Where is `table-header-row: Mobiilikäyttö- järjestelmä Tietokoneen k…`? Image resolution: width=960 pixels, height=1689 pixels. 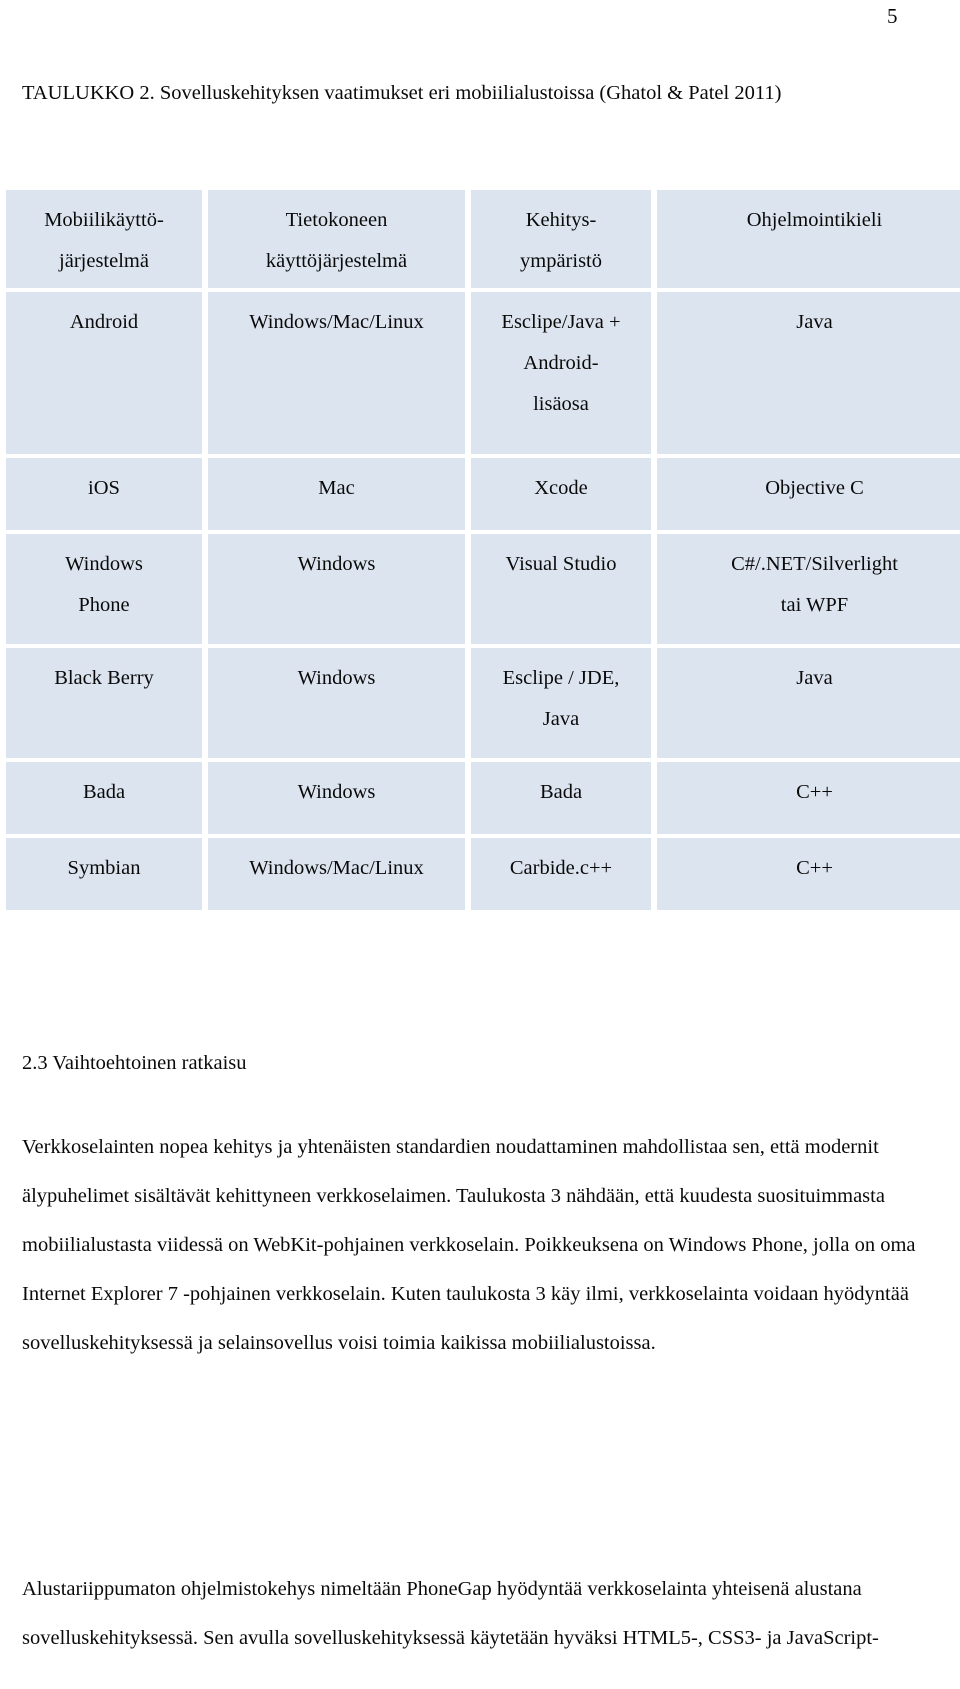 table-header-row: Mobiilikäyttö- järjestelmä Tietokoneen k… is located at coordinates (483, 239).